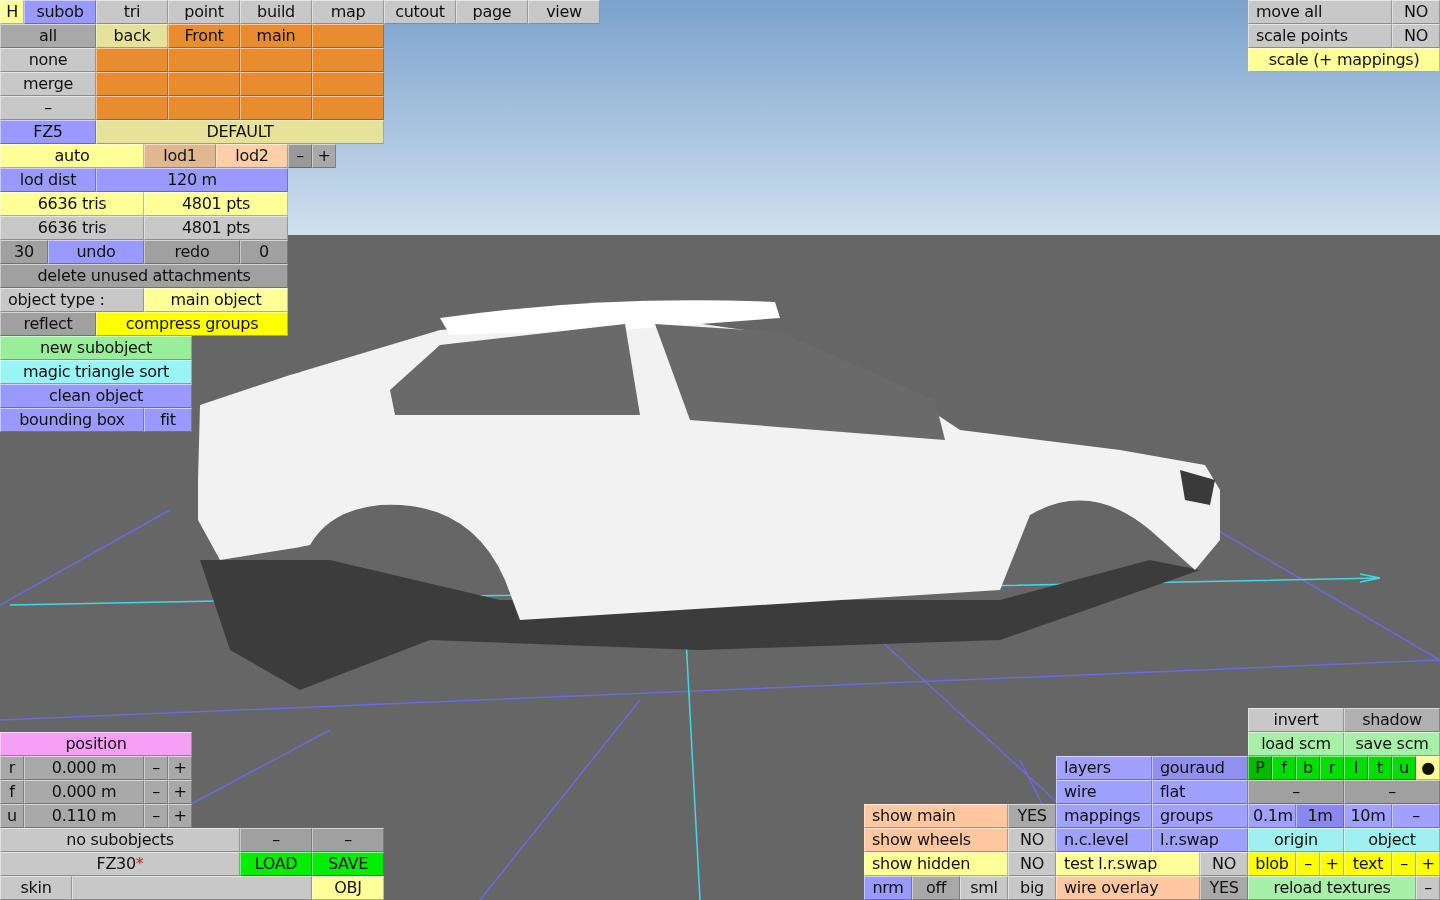  Describe the element at coordinates (564, 12) in the screenshot. I see `tool-button: view` at that location.